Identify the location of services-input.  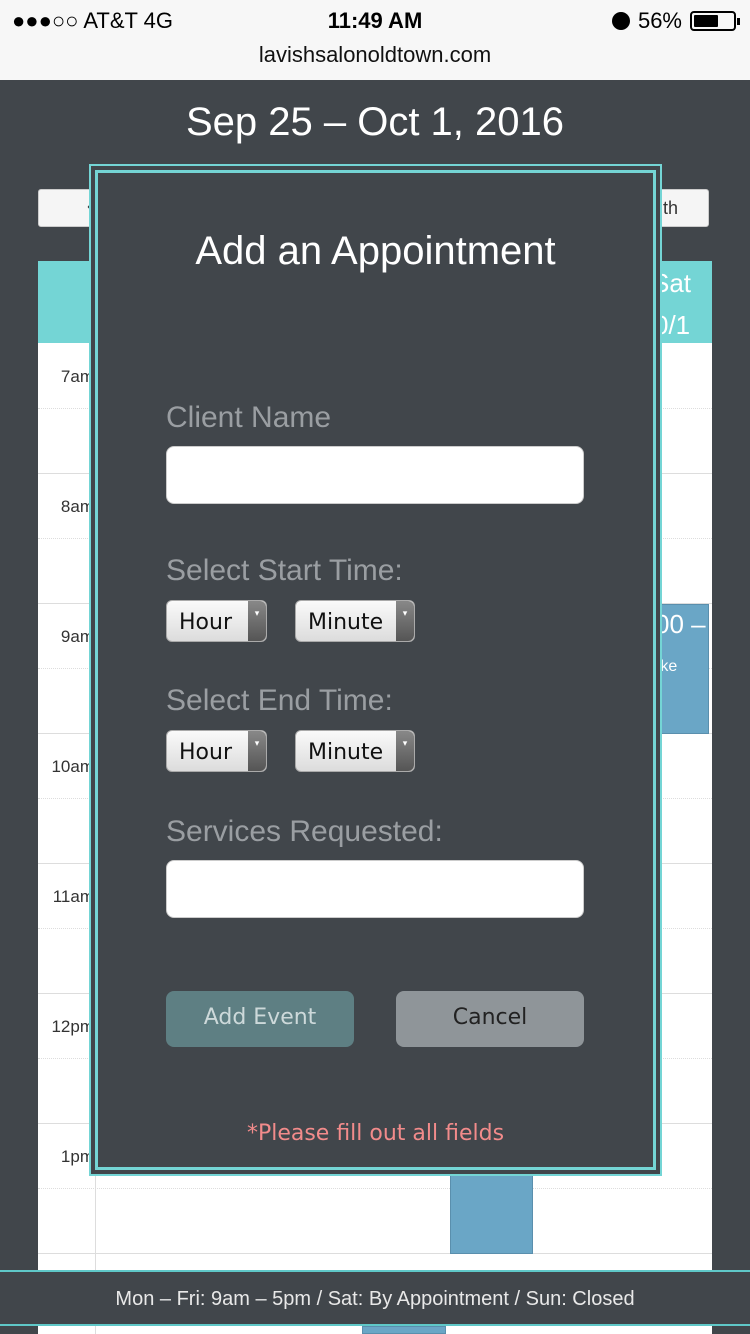
(375, 889).